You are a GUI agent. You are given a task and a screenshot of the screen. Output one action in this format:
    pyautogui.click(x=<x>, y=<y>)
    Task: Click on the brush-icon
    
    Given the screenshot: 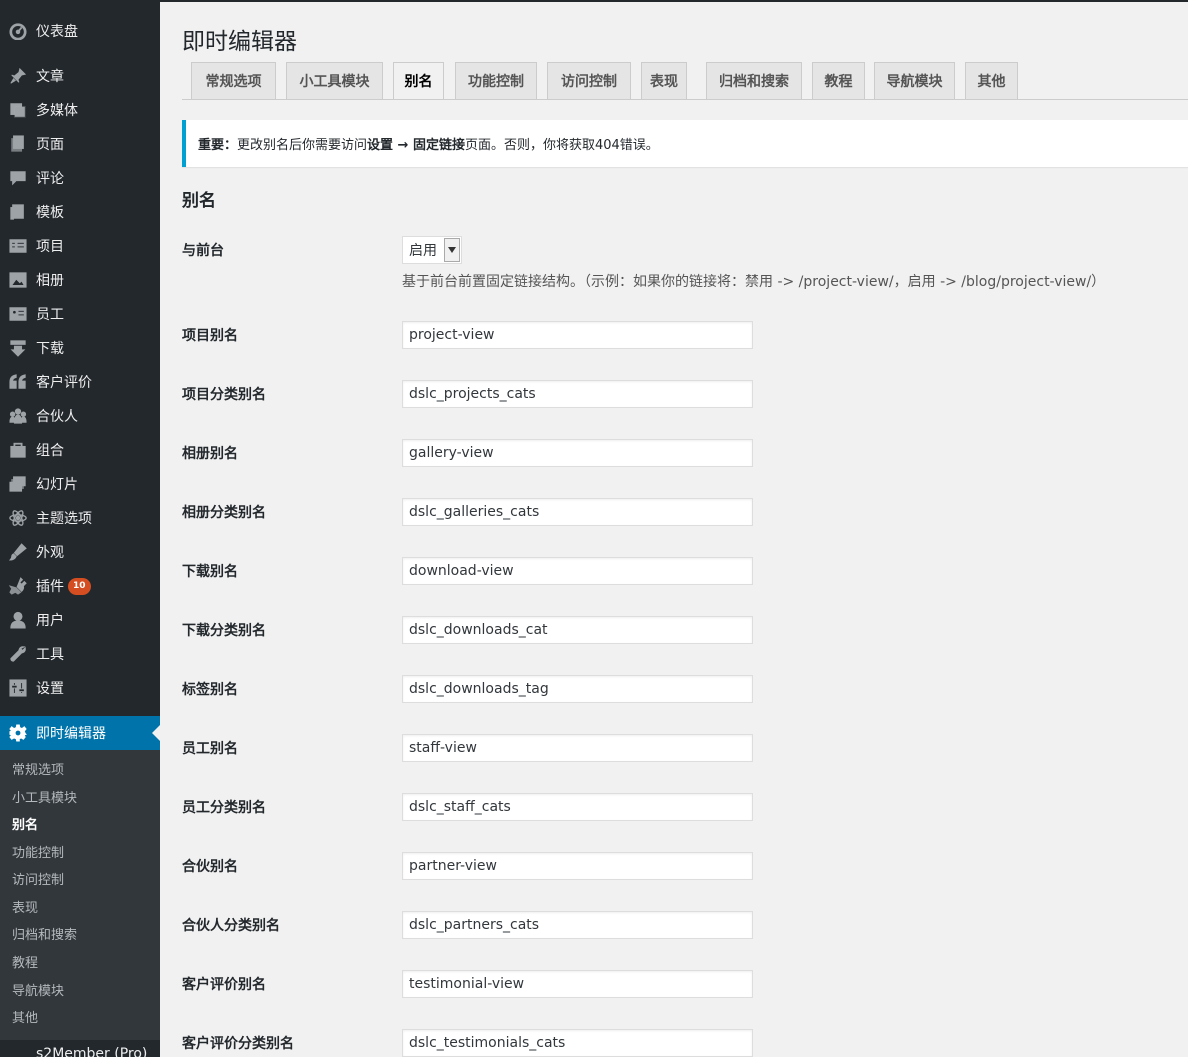 What is the action you would take?
    pyautogui.click(x=18, y=552)
    